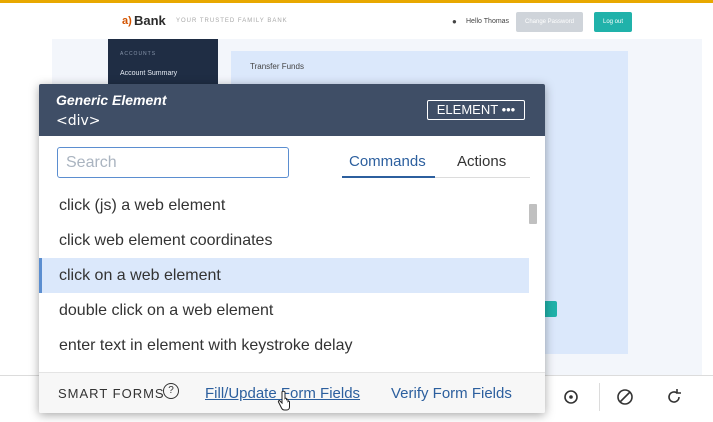 The image size is (713, 422). I want to click on popup-subtitle: <div>, so click(78, 121).